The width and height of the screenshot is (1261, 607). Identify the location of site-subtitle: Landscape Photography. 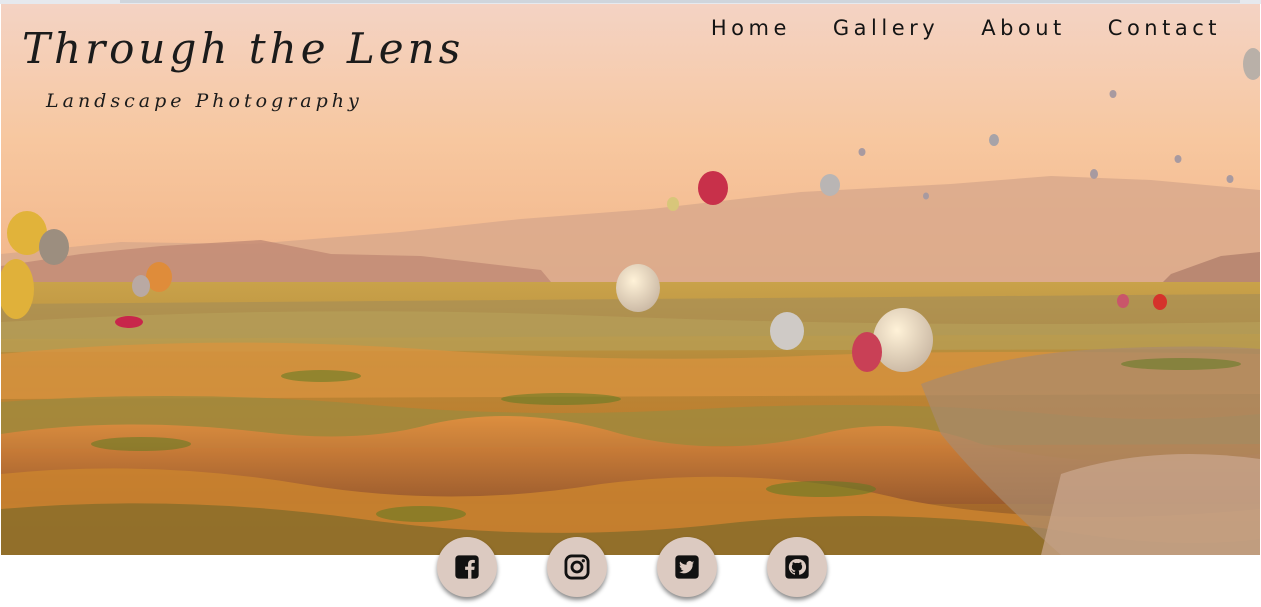
(204, 101).